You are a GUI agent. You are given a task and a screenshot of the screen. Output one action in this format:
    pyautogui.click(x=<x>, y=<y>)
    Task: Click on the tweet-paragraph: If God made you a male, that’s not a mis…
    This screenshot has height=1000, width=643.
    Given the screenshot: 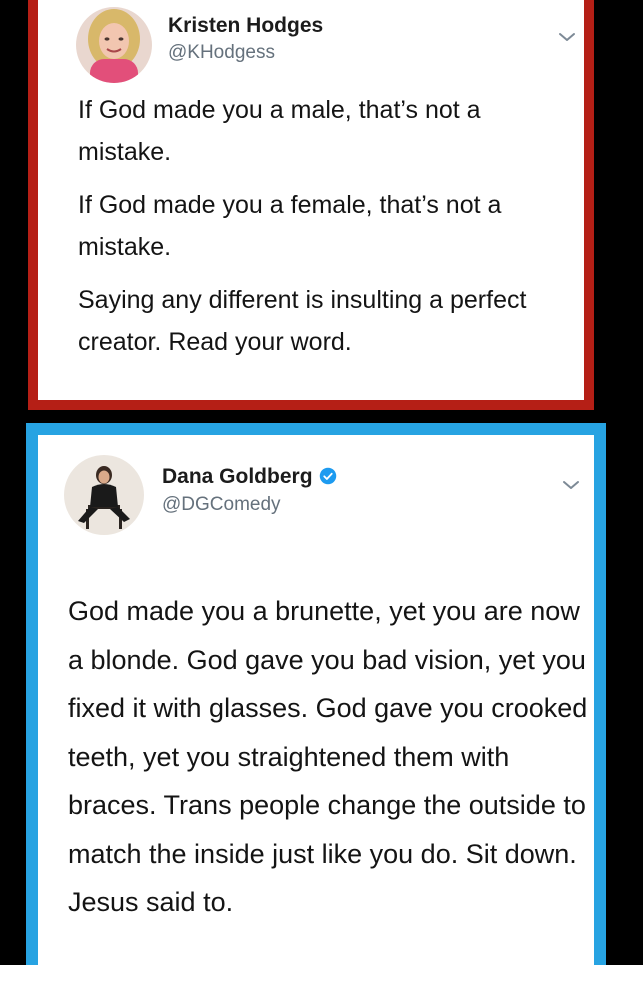 What is the action you would take?
    pyautogui.click(x=279, y=131)
    